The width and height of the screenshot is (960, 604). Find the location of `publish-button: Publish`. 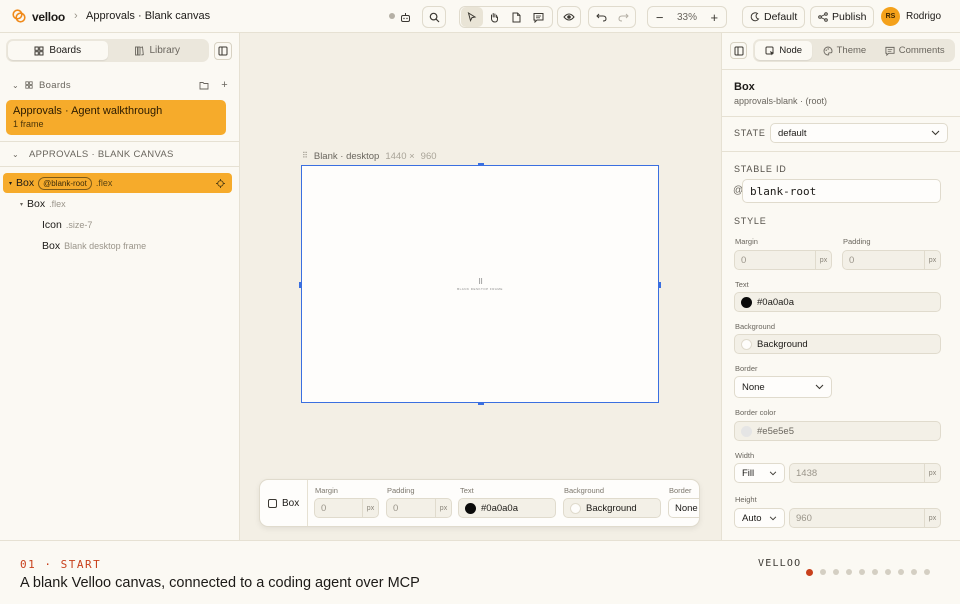

publish-button: Publish is located at coordinates (842, 17).